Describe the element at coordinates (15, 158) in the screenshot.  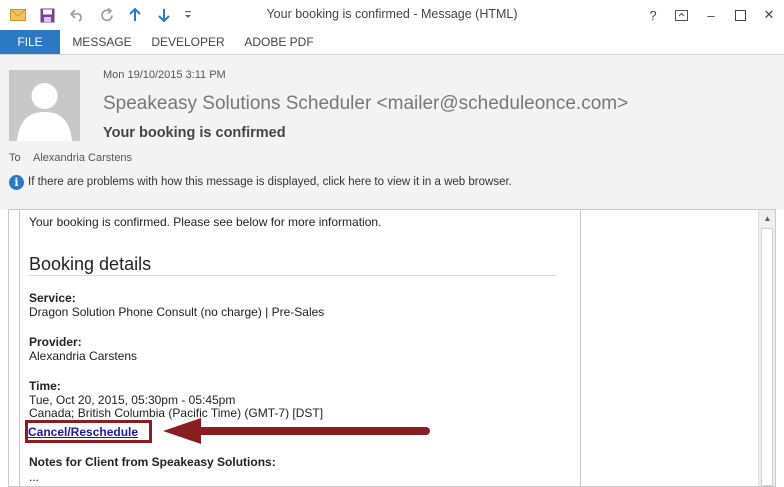
I see `to-label: To` at that location.